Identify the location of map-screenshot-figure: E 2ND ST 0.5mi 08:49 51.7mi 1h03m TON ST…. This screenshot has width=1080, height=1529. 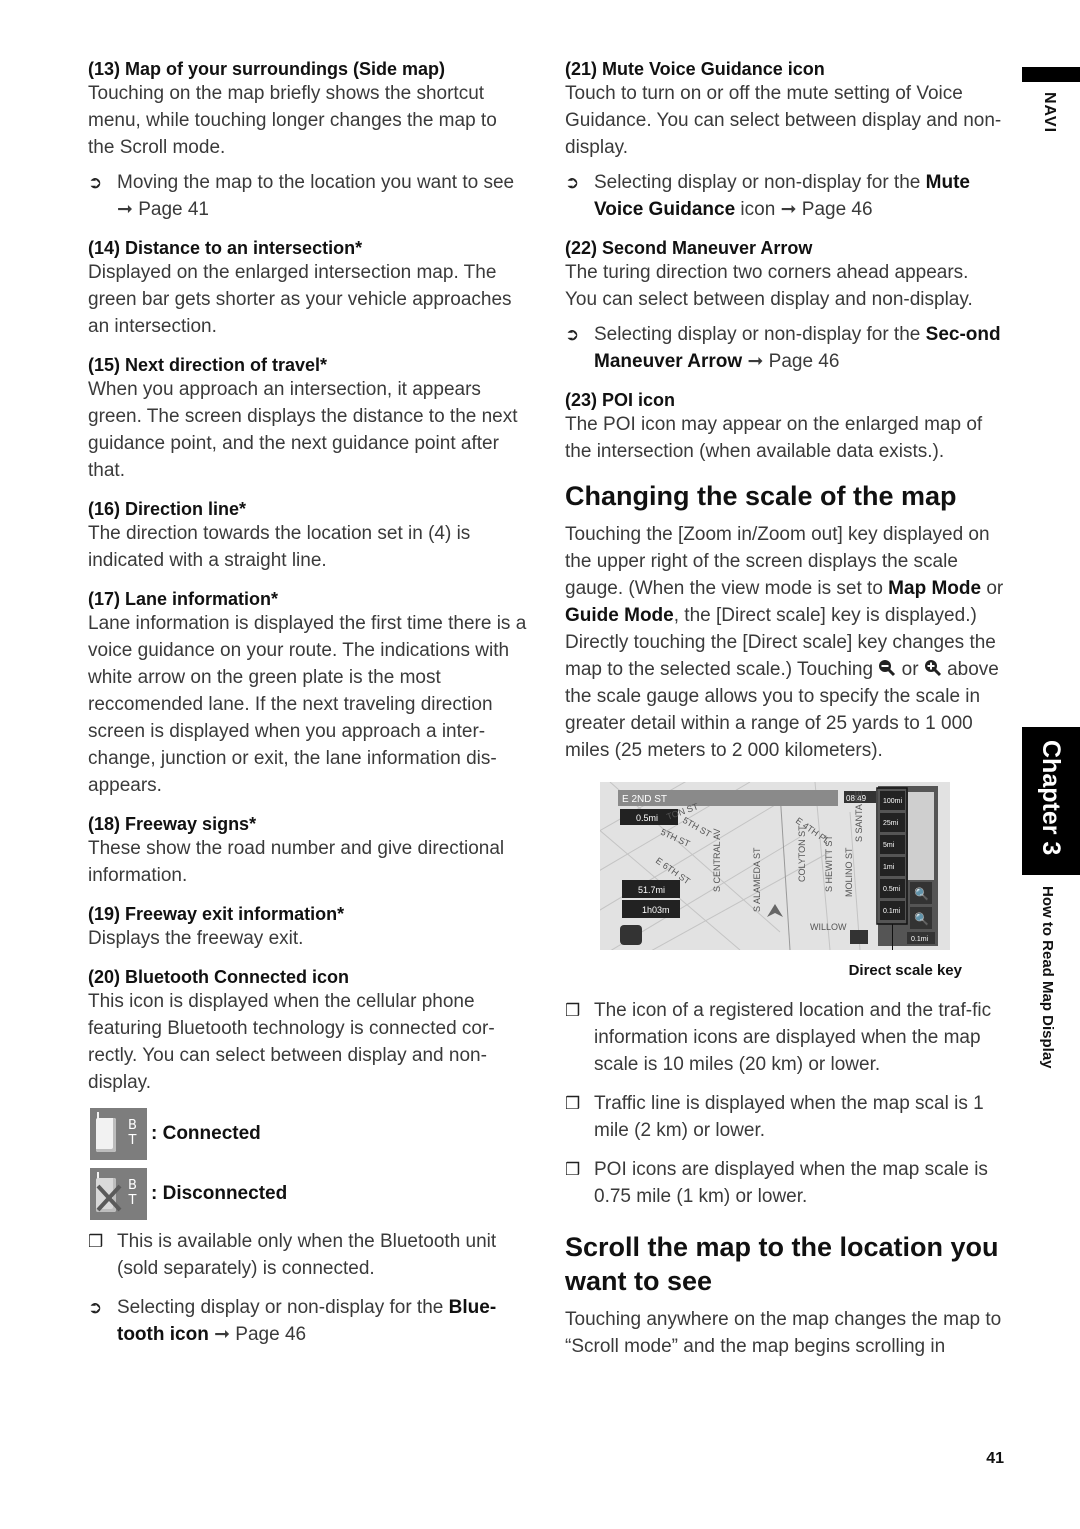
(775, 866).